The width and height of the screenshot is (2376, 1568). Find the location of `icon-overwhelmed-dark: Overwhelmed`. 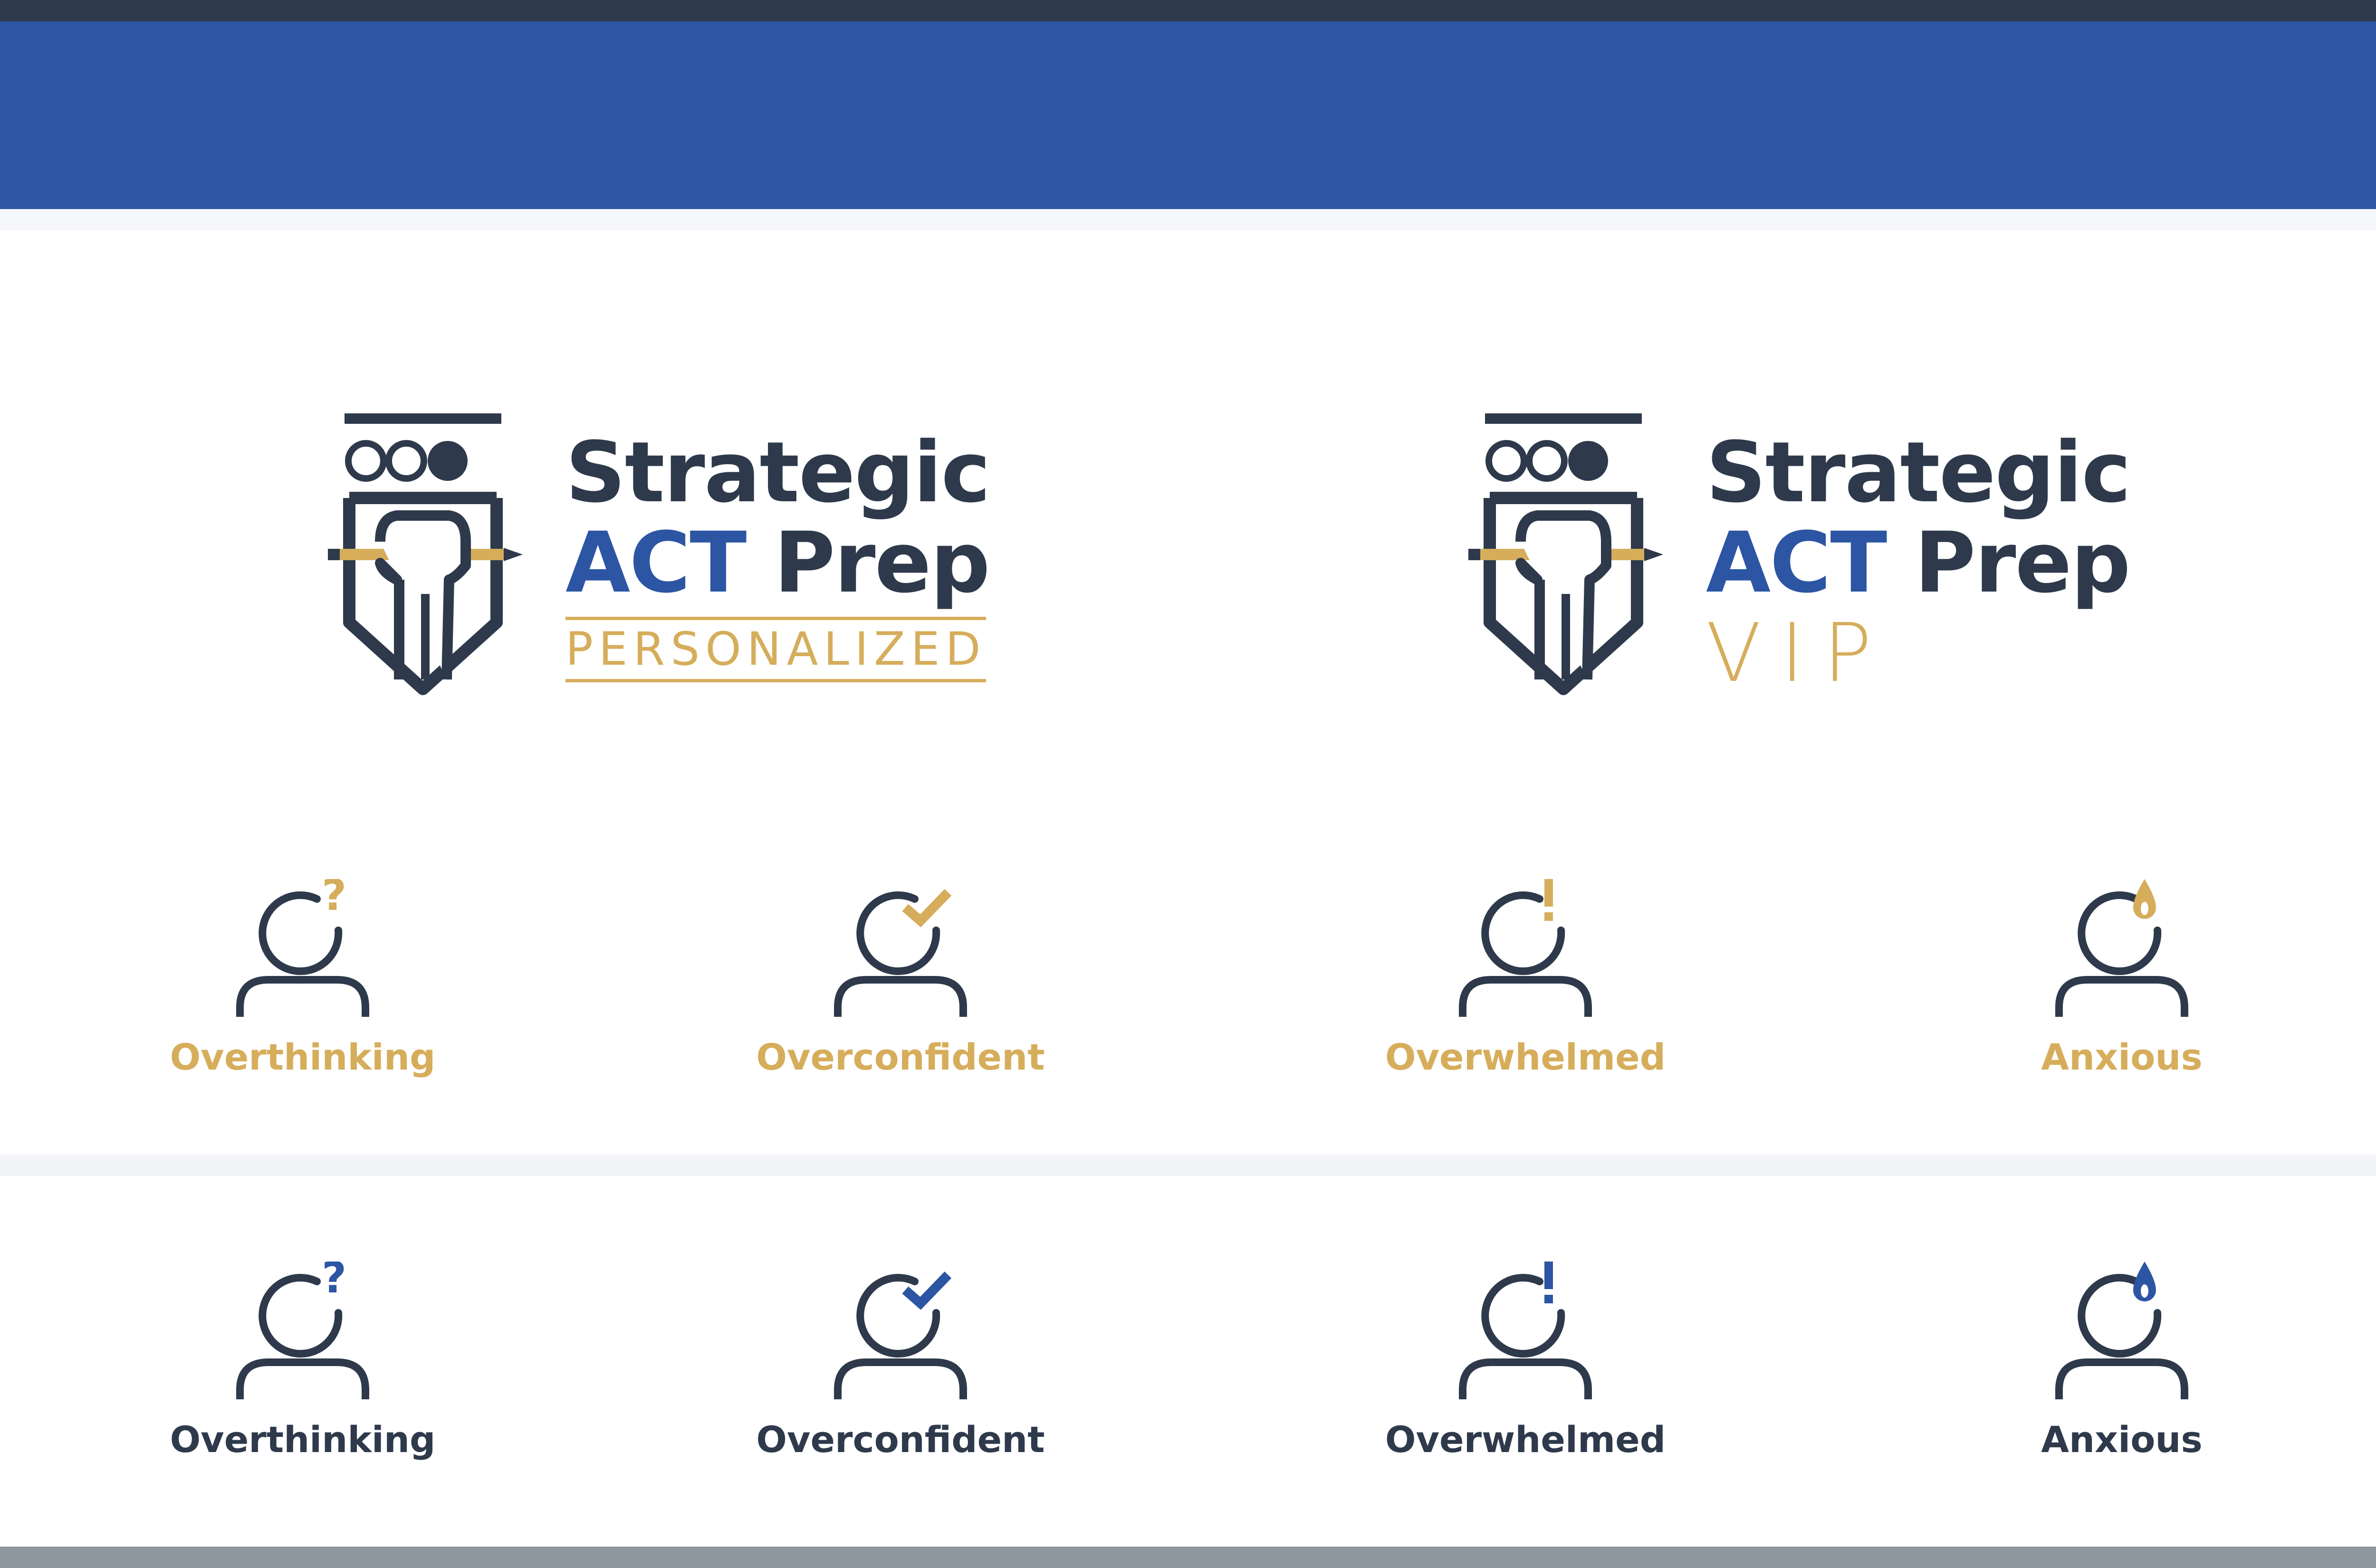

icon-overwhelmed-dark: Overwhelmed is located at coordinates (1525, 1381).